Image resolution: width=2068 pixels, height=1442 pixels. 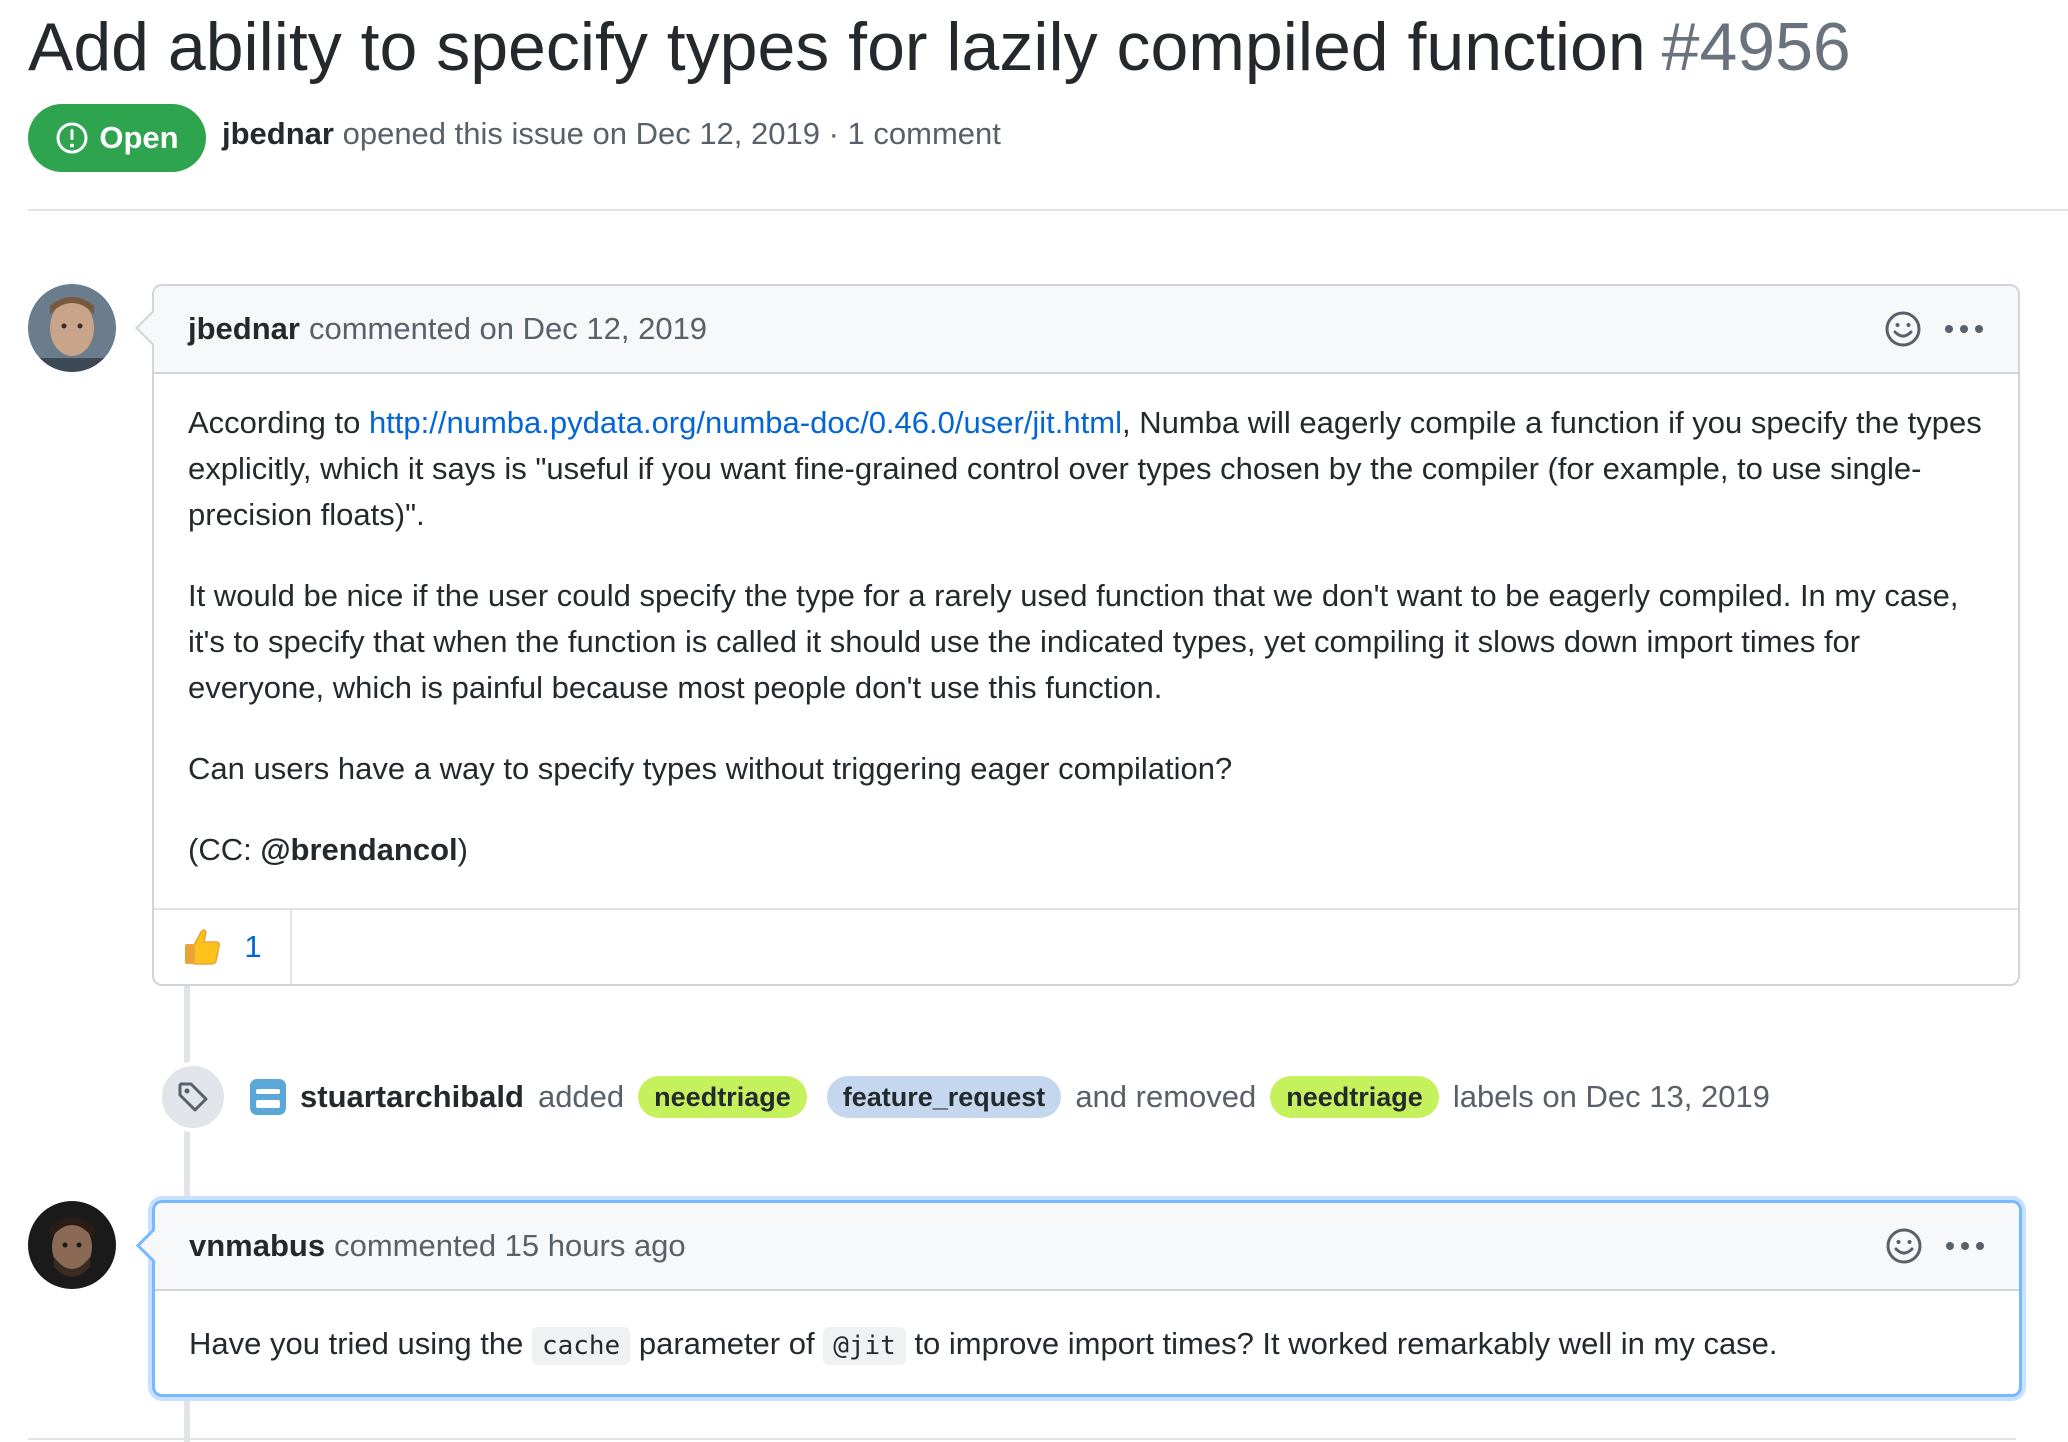 I want to click on label-needtriage: needtriage, so click(x=722, y=1097).